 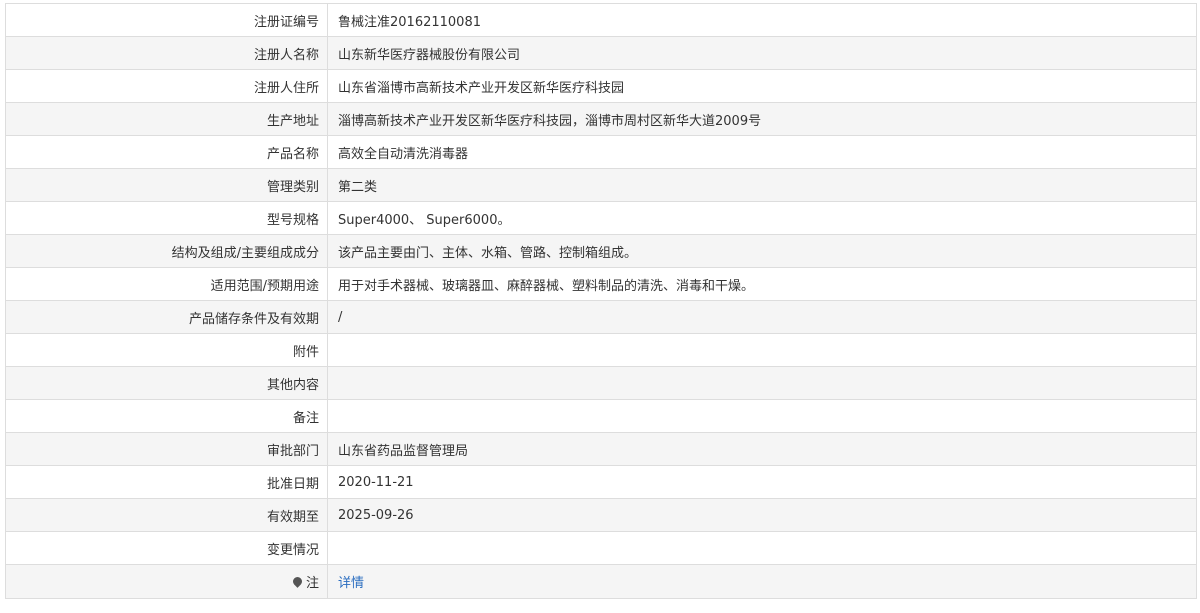 What do you see at coordinates (166, 383) in the screenshot?
I see `field-label-other-content: 其他内容` at bounding box center [166, 383].